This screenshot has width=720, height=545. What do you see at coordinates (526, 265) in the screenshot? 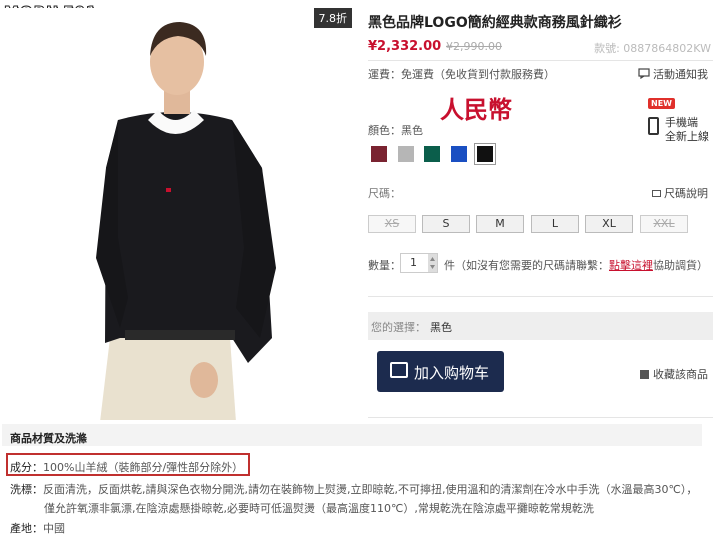
I see `quantity-note-pre: 件（如沒有您需要的尺碼請聯繫：` at bounding box center [526, 265].